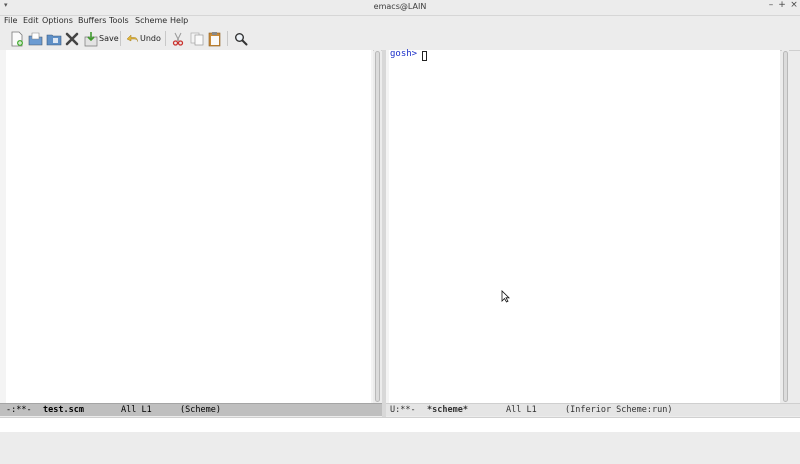 The image size is (800, 464). I want to click on menu-buffers: Buffers, so click(92, 20).